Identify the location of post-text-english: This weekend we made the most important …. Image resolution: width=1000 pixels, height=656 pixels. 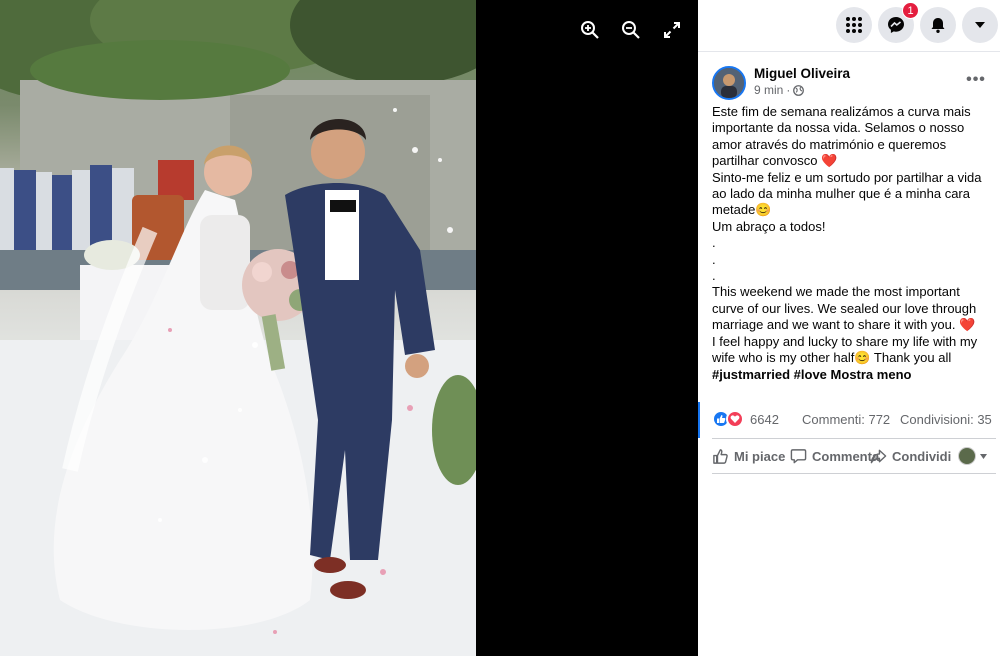
(853, 333).